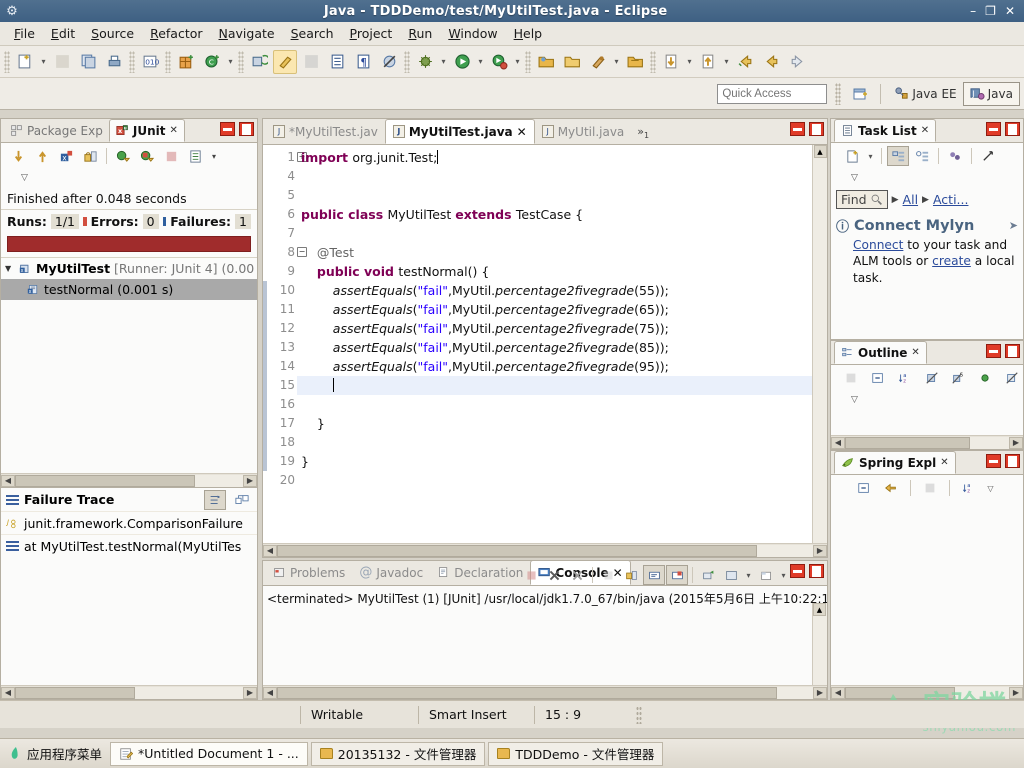  I want to click on new-java-class-icon: C, so click(212, 62).